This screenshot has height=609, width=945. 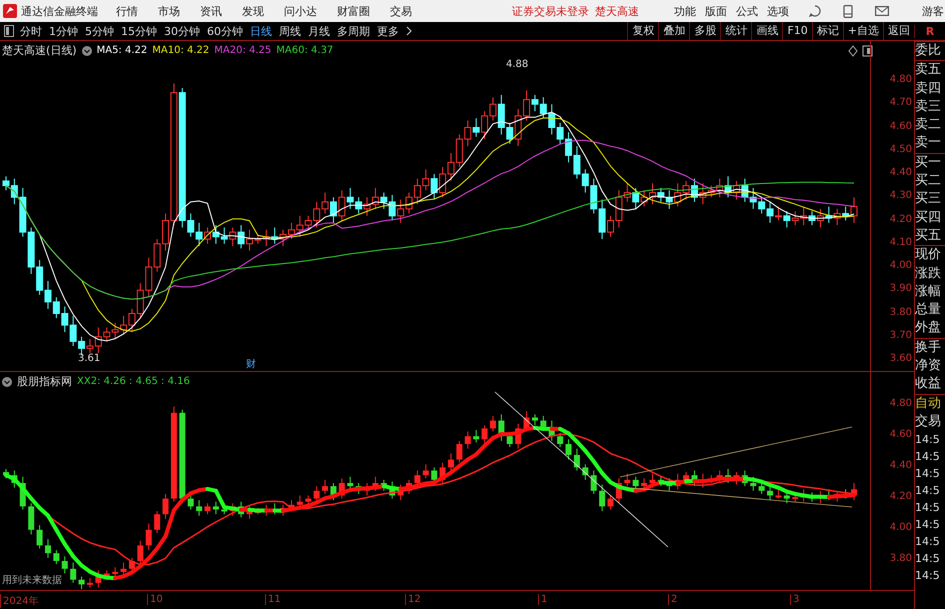 I want to click on ma-legend-label: MA10: 4.22, so click(x=181, y=50).